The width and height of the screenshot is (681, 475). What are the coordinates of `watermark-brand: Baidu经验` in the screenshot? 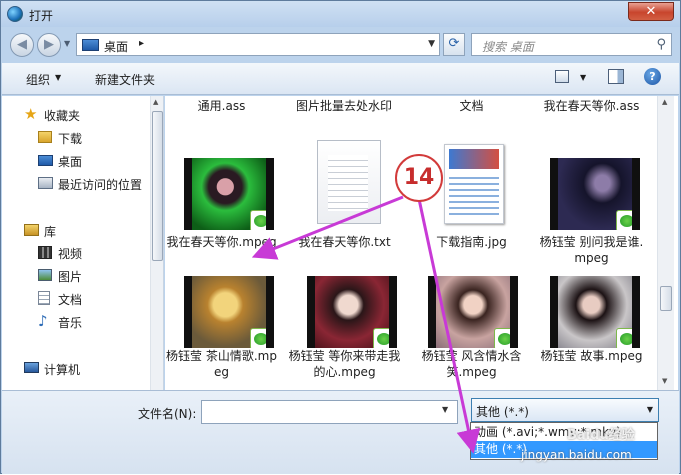 It's located at (601, 435).